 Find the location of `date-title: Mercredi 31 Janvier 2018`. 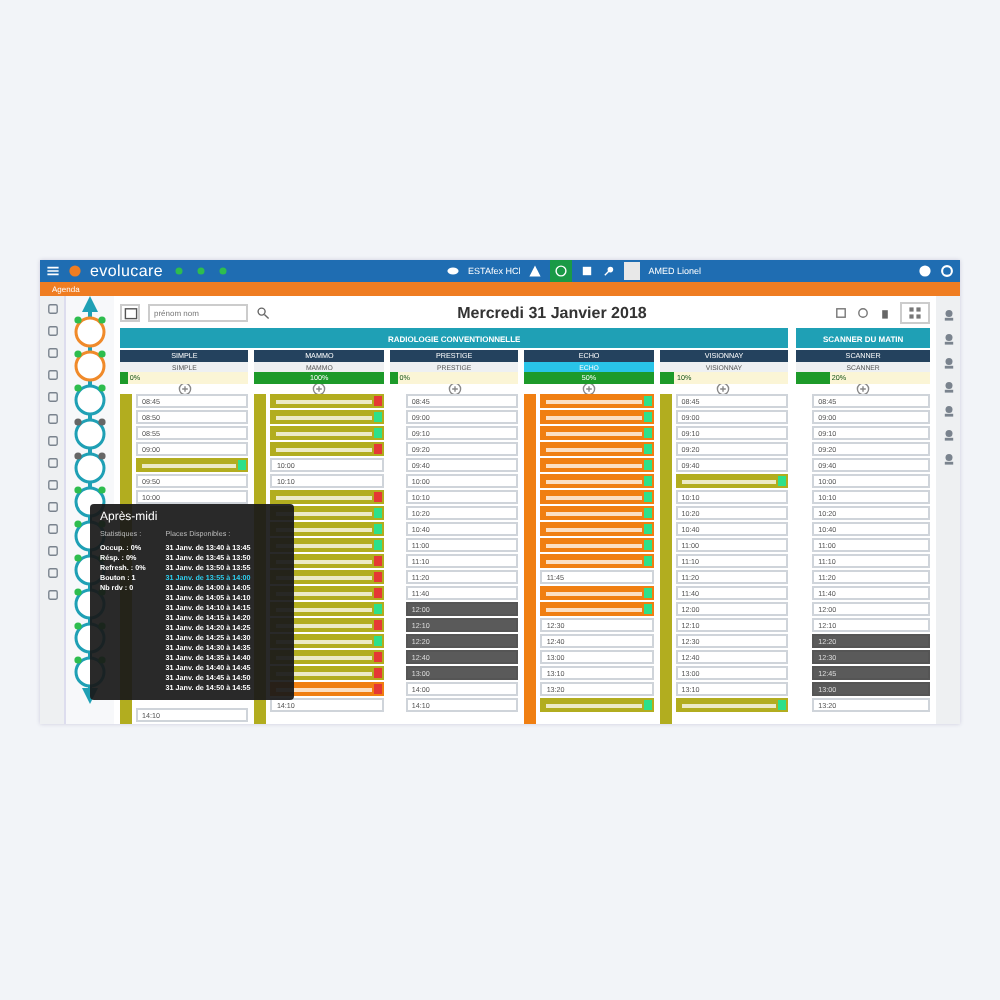

date-title: Mercredi 31 Janvier 2018 is located at coordinates (552, 312).